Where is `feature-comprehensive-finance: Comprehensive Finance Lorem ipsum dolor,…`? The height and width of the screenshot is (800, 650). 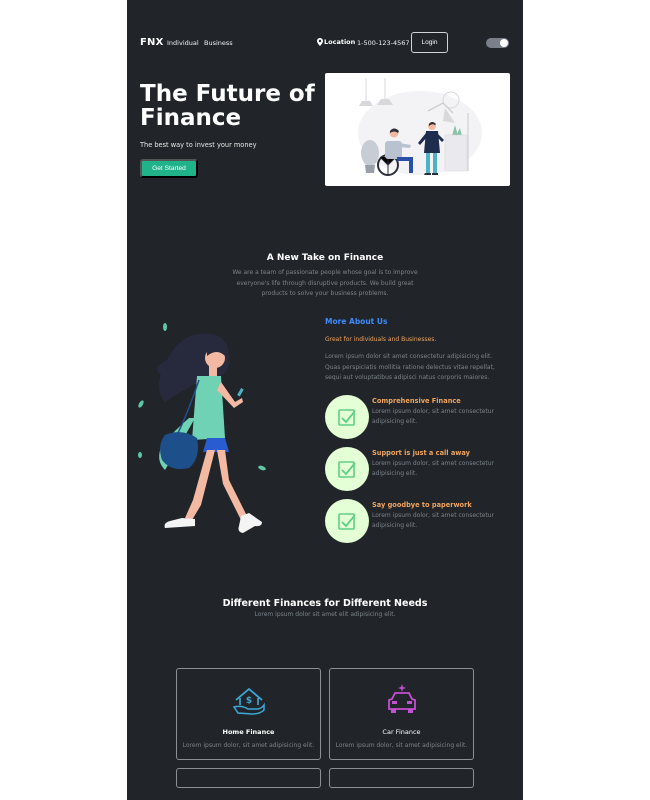
feature-comprehensive-finance: Comprehensive Finance Lorem ipsum dolor,… is located at coordinates (417, 418).